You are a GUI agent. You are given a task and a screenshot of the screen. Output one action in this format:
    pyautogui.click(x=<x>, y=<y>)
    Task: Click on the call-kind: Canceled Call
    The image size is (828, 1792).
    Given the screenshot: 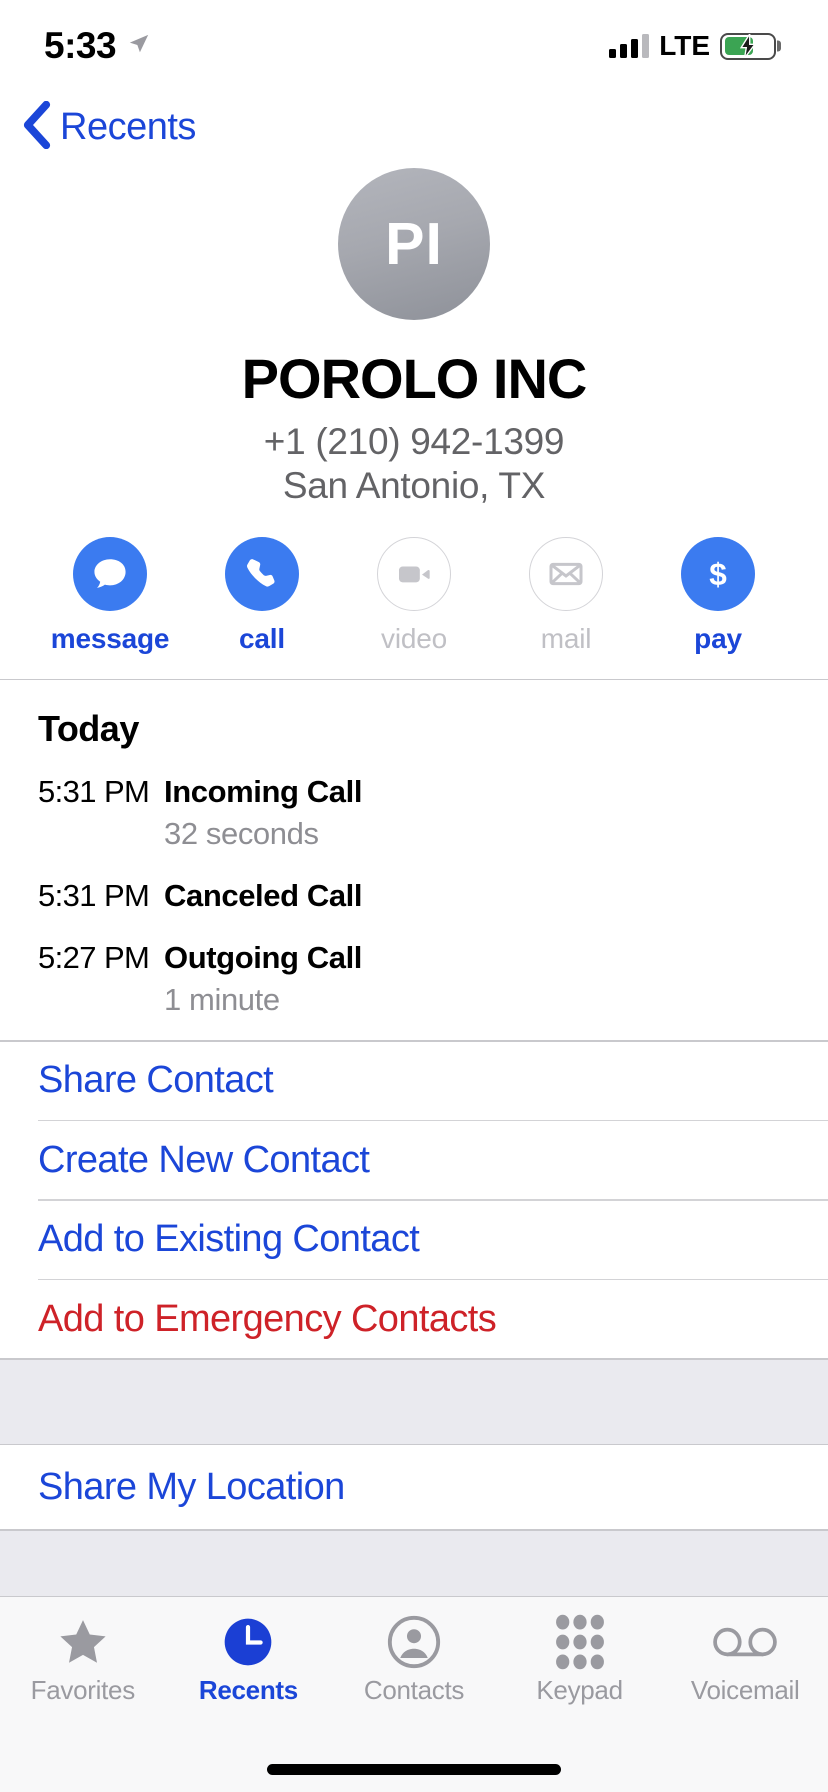 What is the action you would take?
    pyautogui.click(x=263, y=896)
    